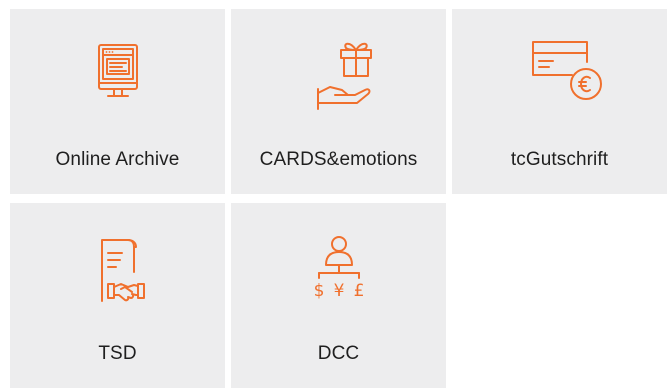 Image resolution: width=667 pixels, height=388 pixels. I want to click on person-currency-icon: $ ¥ £, so click(339, 271).